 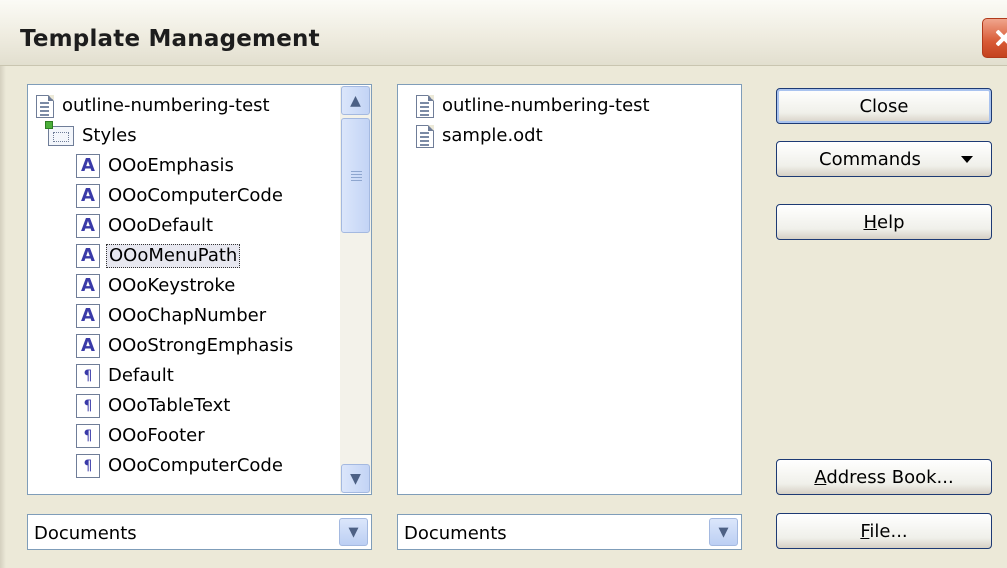 What do you see at coordinates (503, 33) in the screenshot?
I see `title-bar: Template Management` at bounding box center [503, 33].